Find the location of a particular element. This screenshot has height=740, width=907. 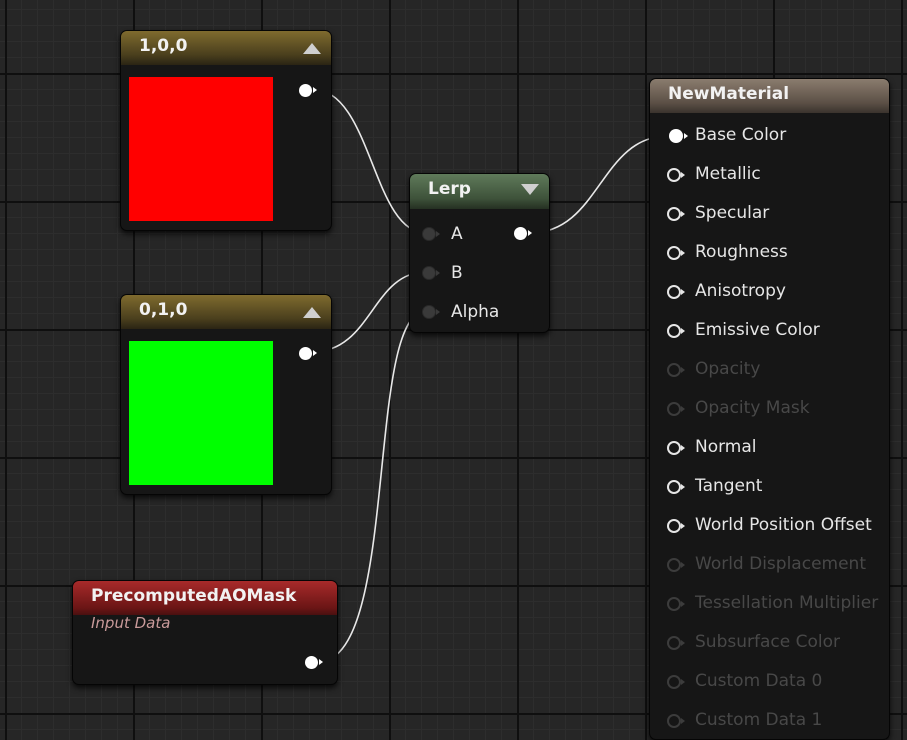

material-input-label: Emissive Color is located at coordinates (757, 330).